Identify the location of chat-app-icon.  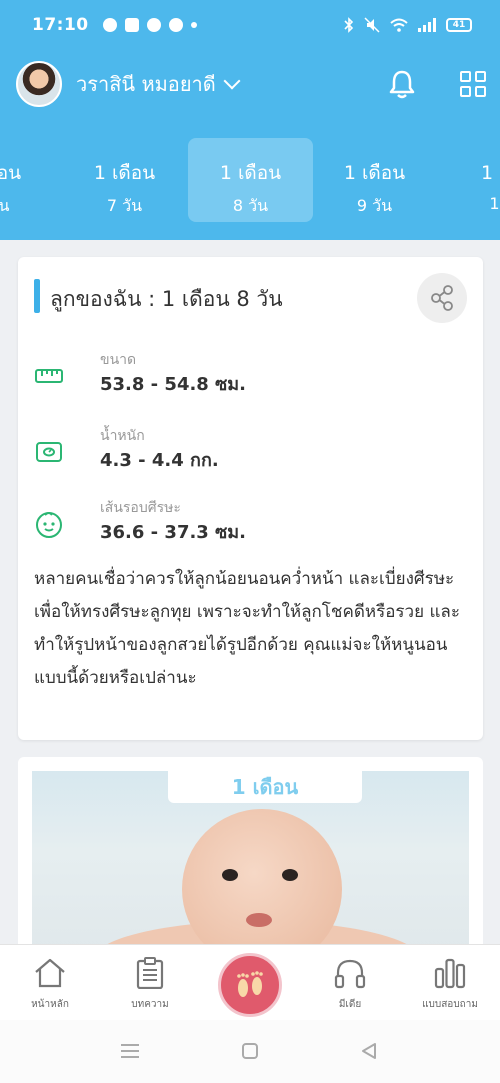
(131, 25).